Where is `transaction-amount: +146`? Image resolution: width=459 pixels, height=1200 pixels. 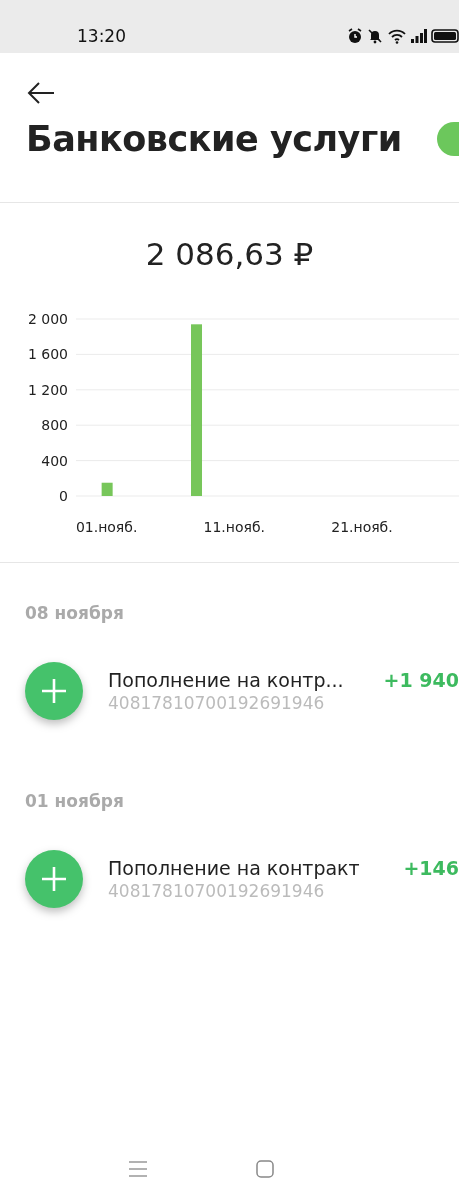 transaction-amount: +146 is located at coordinates (431, 868).